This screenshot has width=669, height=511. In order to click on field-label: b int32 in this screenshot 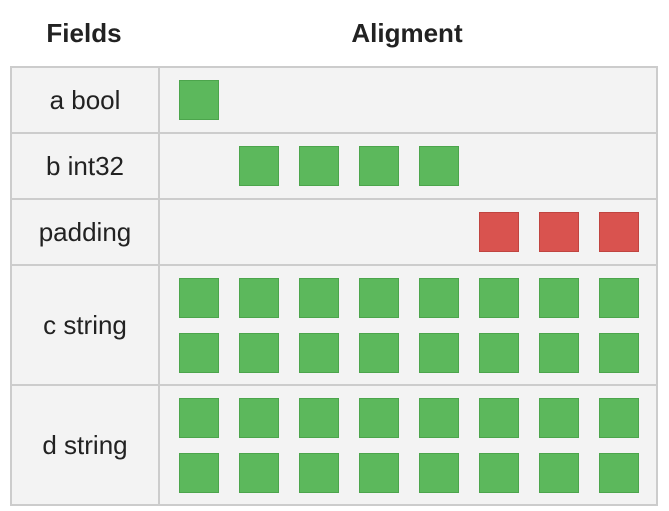, I will do `click(86, 166)`.